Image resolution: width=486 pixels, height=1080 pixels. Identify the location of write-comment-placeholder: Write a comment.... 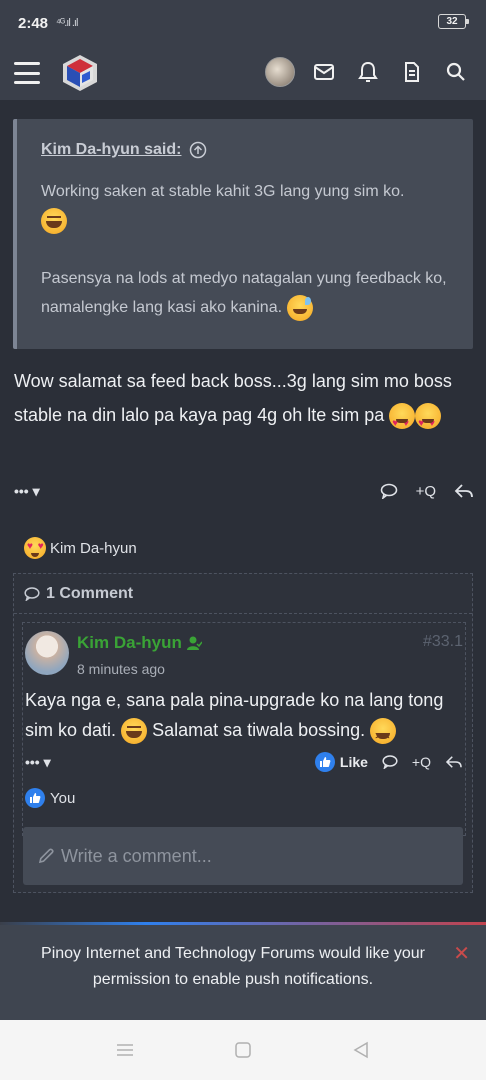
(136, 855).